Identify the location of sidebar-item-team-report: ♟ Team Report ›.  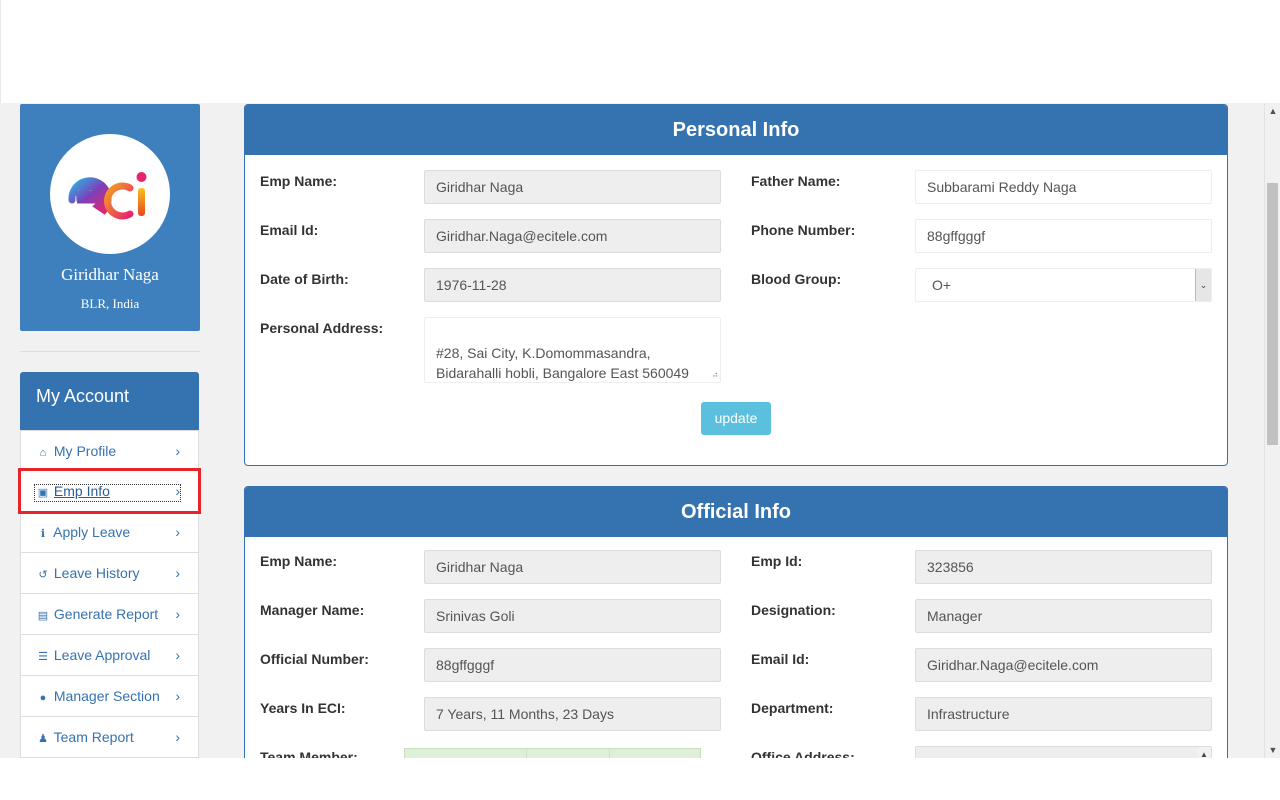
(109, 737).